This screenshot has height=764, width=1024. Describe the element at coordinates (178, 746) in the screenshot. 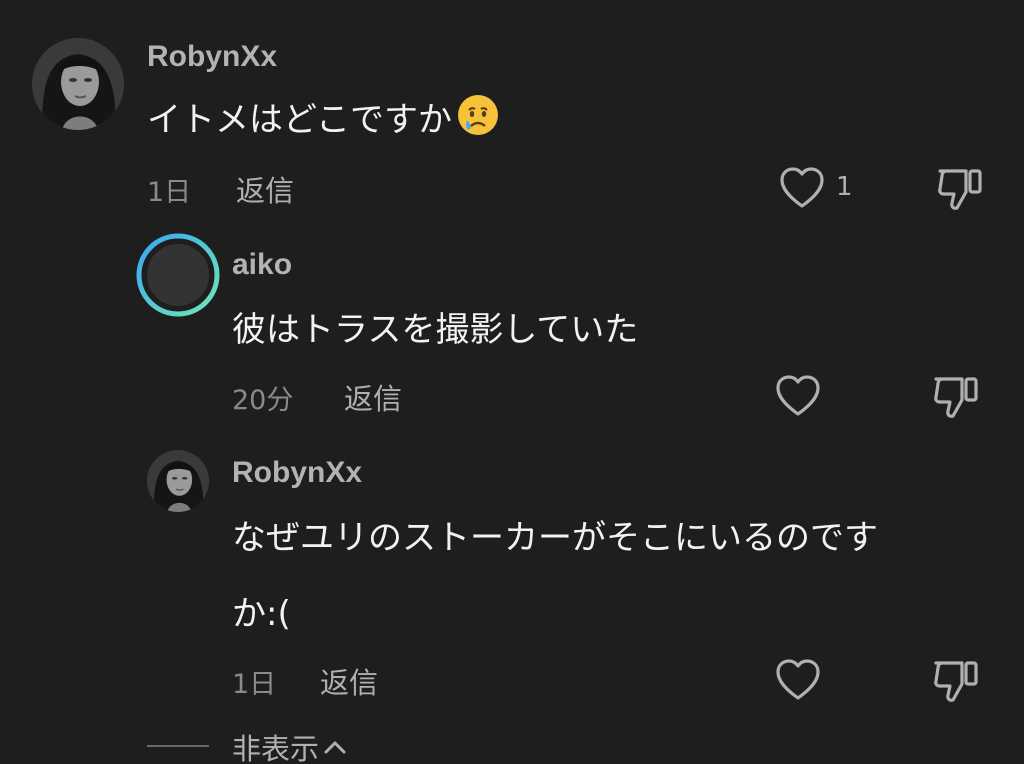

I see `divider` at that location.